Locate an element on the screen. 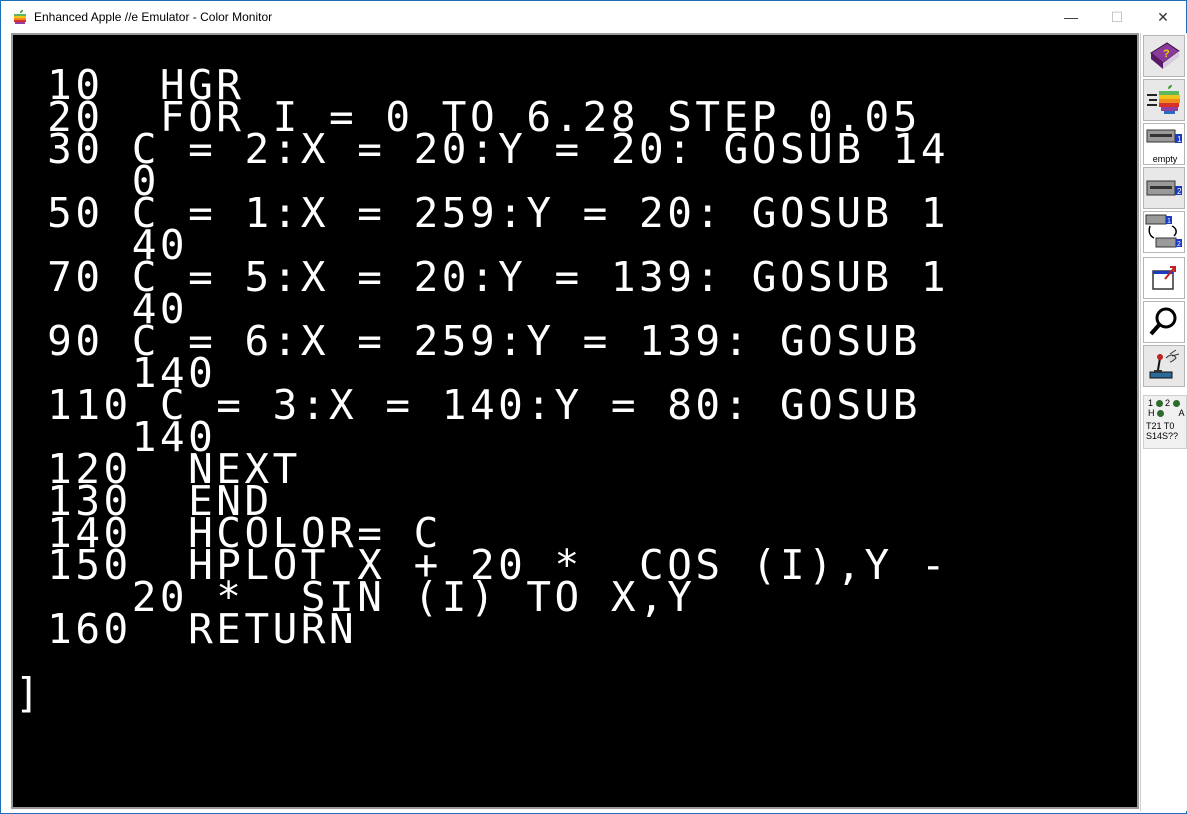 Image resolution: width=1187 pixels, height=814 pixels. minimize-button: — is located at coordinates (1071, 17).